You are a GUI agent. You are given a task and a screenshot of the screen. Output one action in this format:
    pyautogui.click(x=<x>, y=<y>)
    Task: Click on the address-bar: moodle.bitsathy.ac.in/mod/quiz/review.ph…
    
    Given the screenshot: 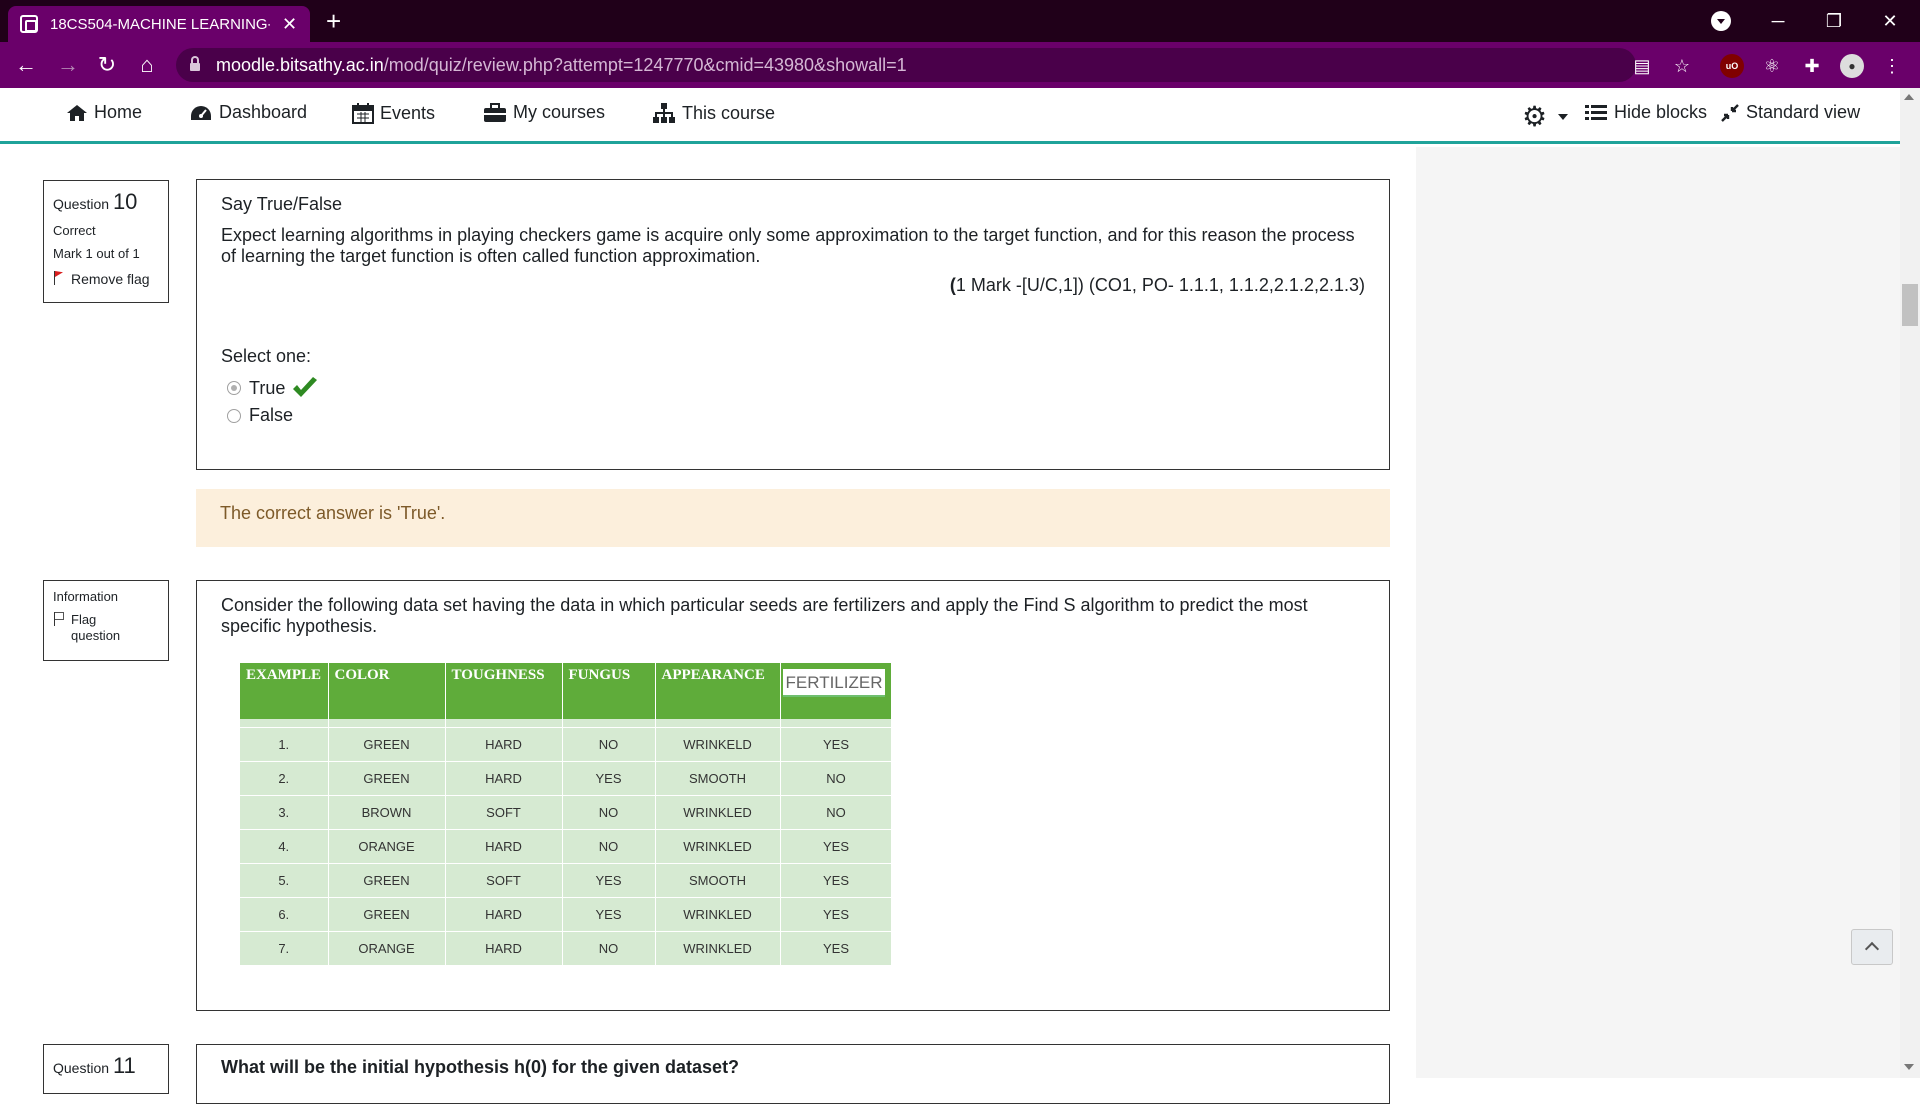 What is the action you would take?
    pyautogui.click(x=906, y=65)
    